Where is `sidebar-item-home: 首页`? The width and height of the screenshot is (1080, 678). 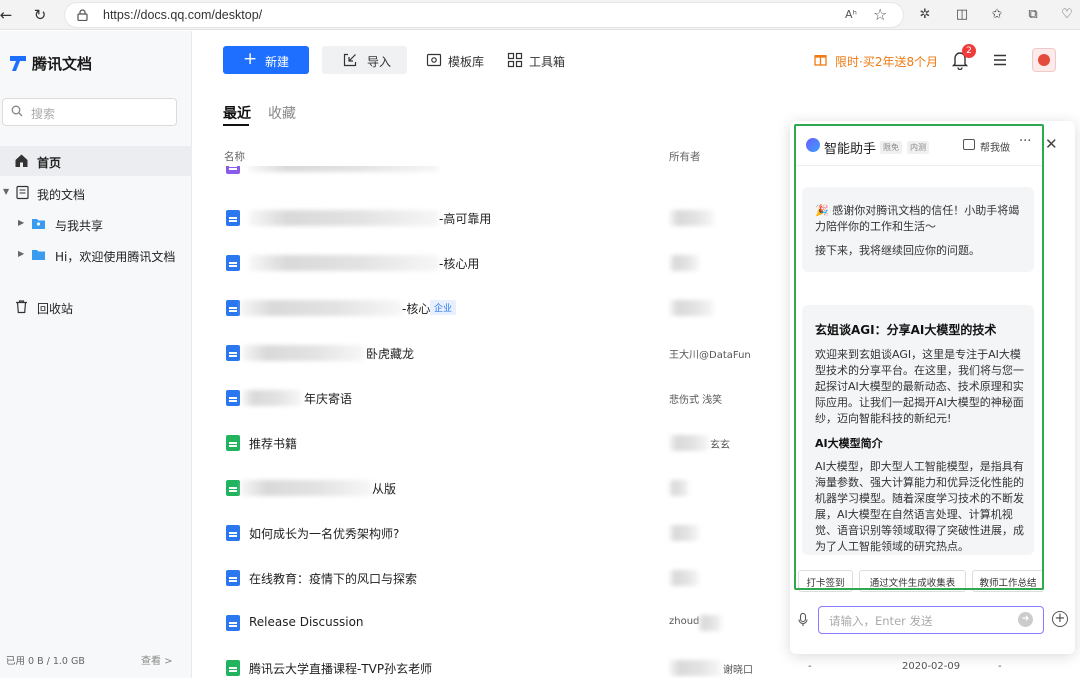 sidebar-item-home: 首页 is located at coordinates (96, 161).